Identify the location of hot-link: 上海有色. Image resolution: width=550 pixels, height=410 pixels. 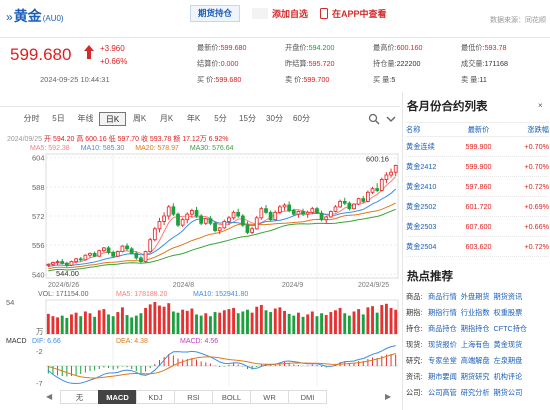
(475, 345).